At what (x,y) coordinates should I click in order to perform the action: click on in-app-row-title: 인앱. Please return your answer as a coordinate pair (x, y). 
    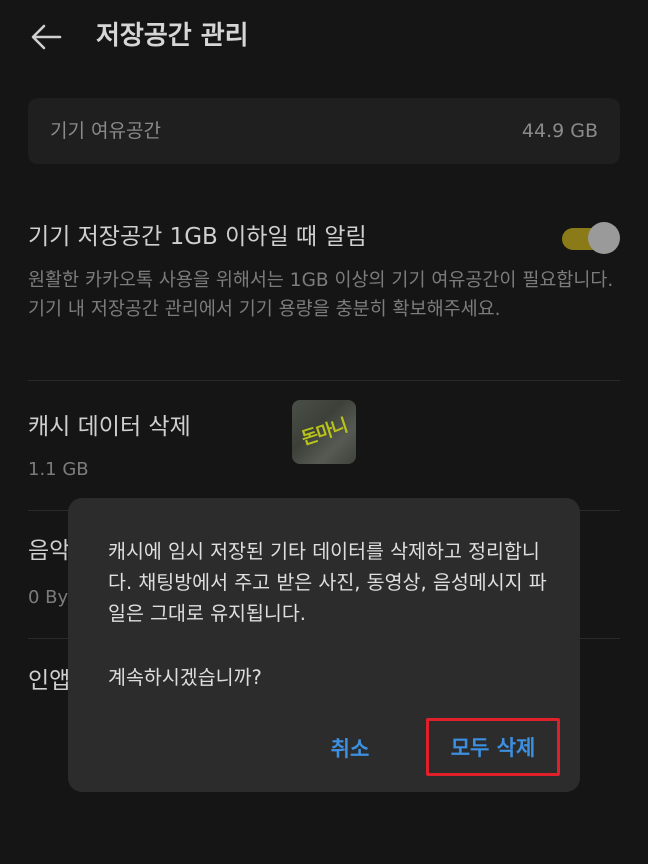
    Looking at the image, I should click on (49, 681).